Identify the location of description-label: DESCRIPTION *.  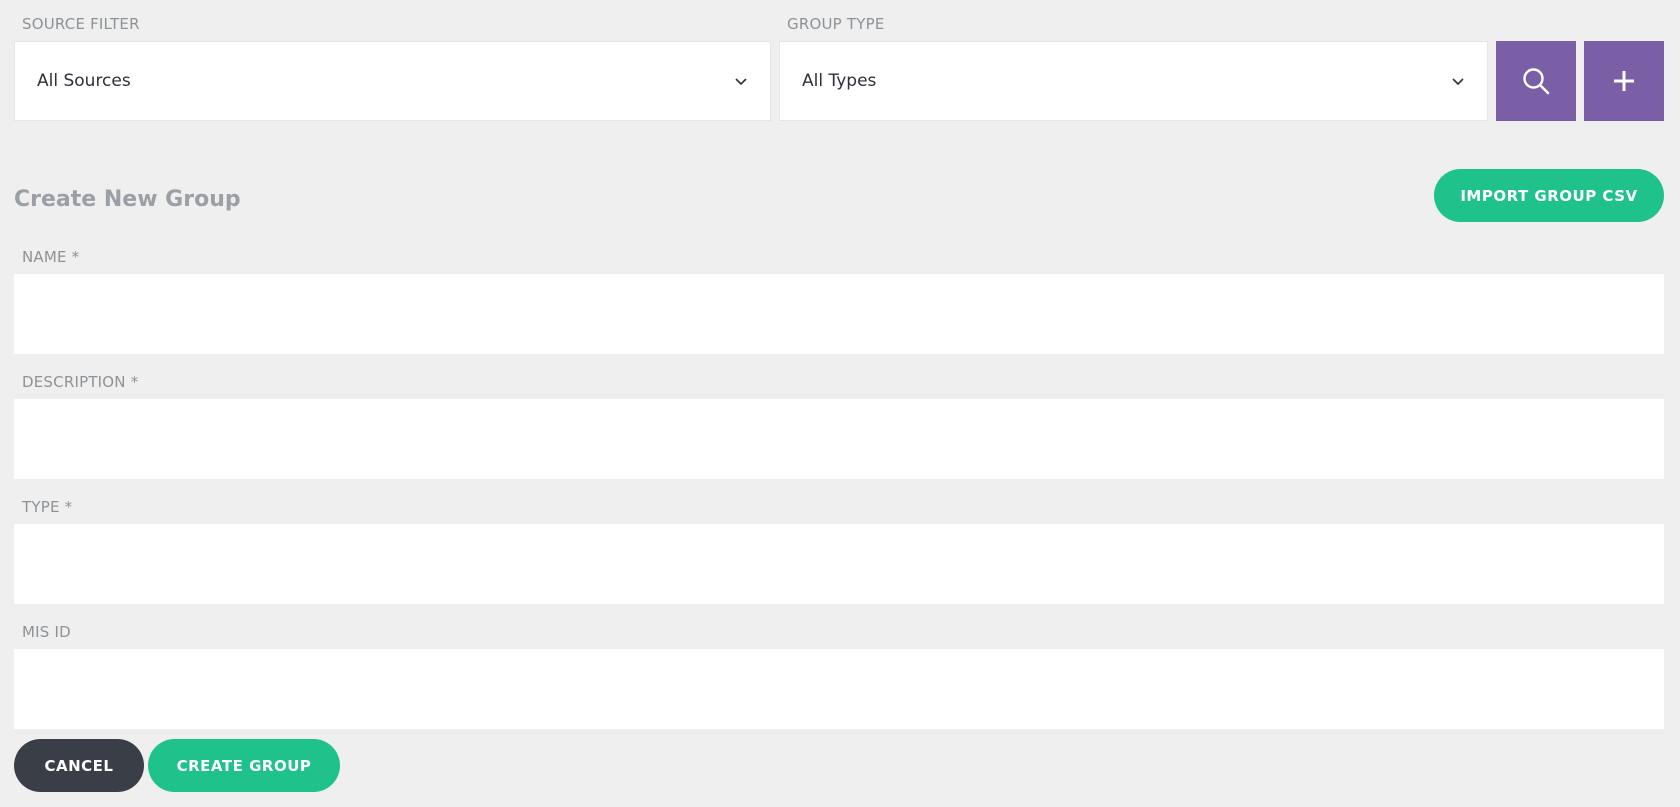
(80, 382).